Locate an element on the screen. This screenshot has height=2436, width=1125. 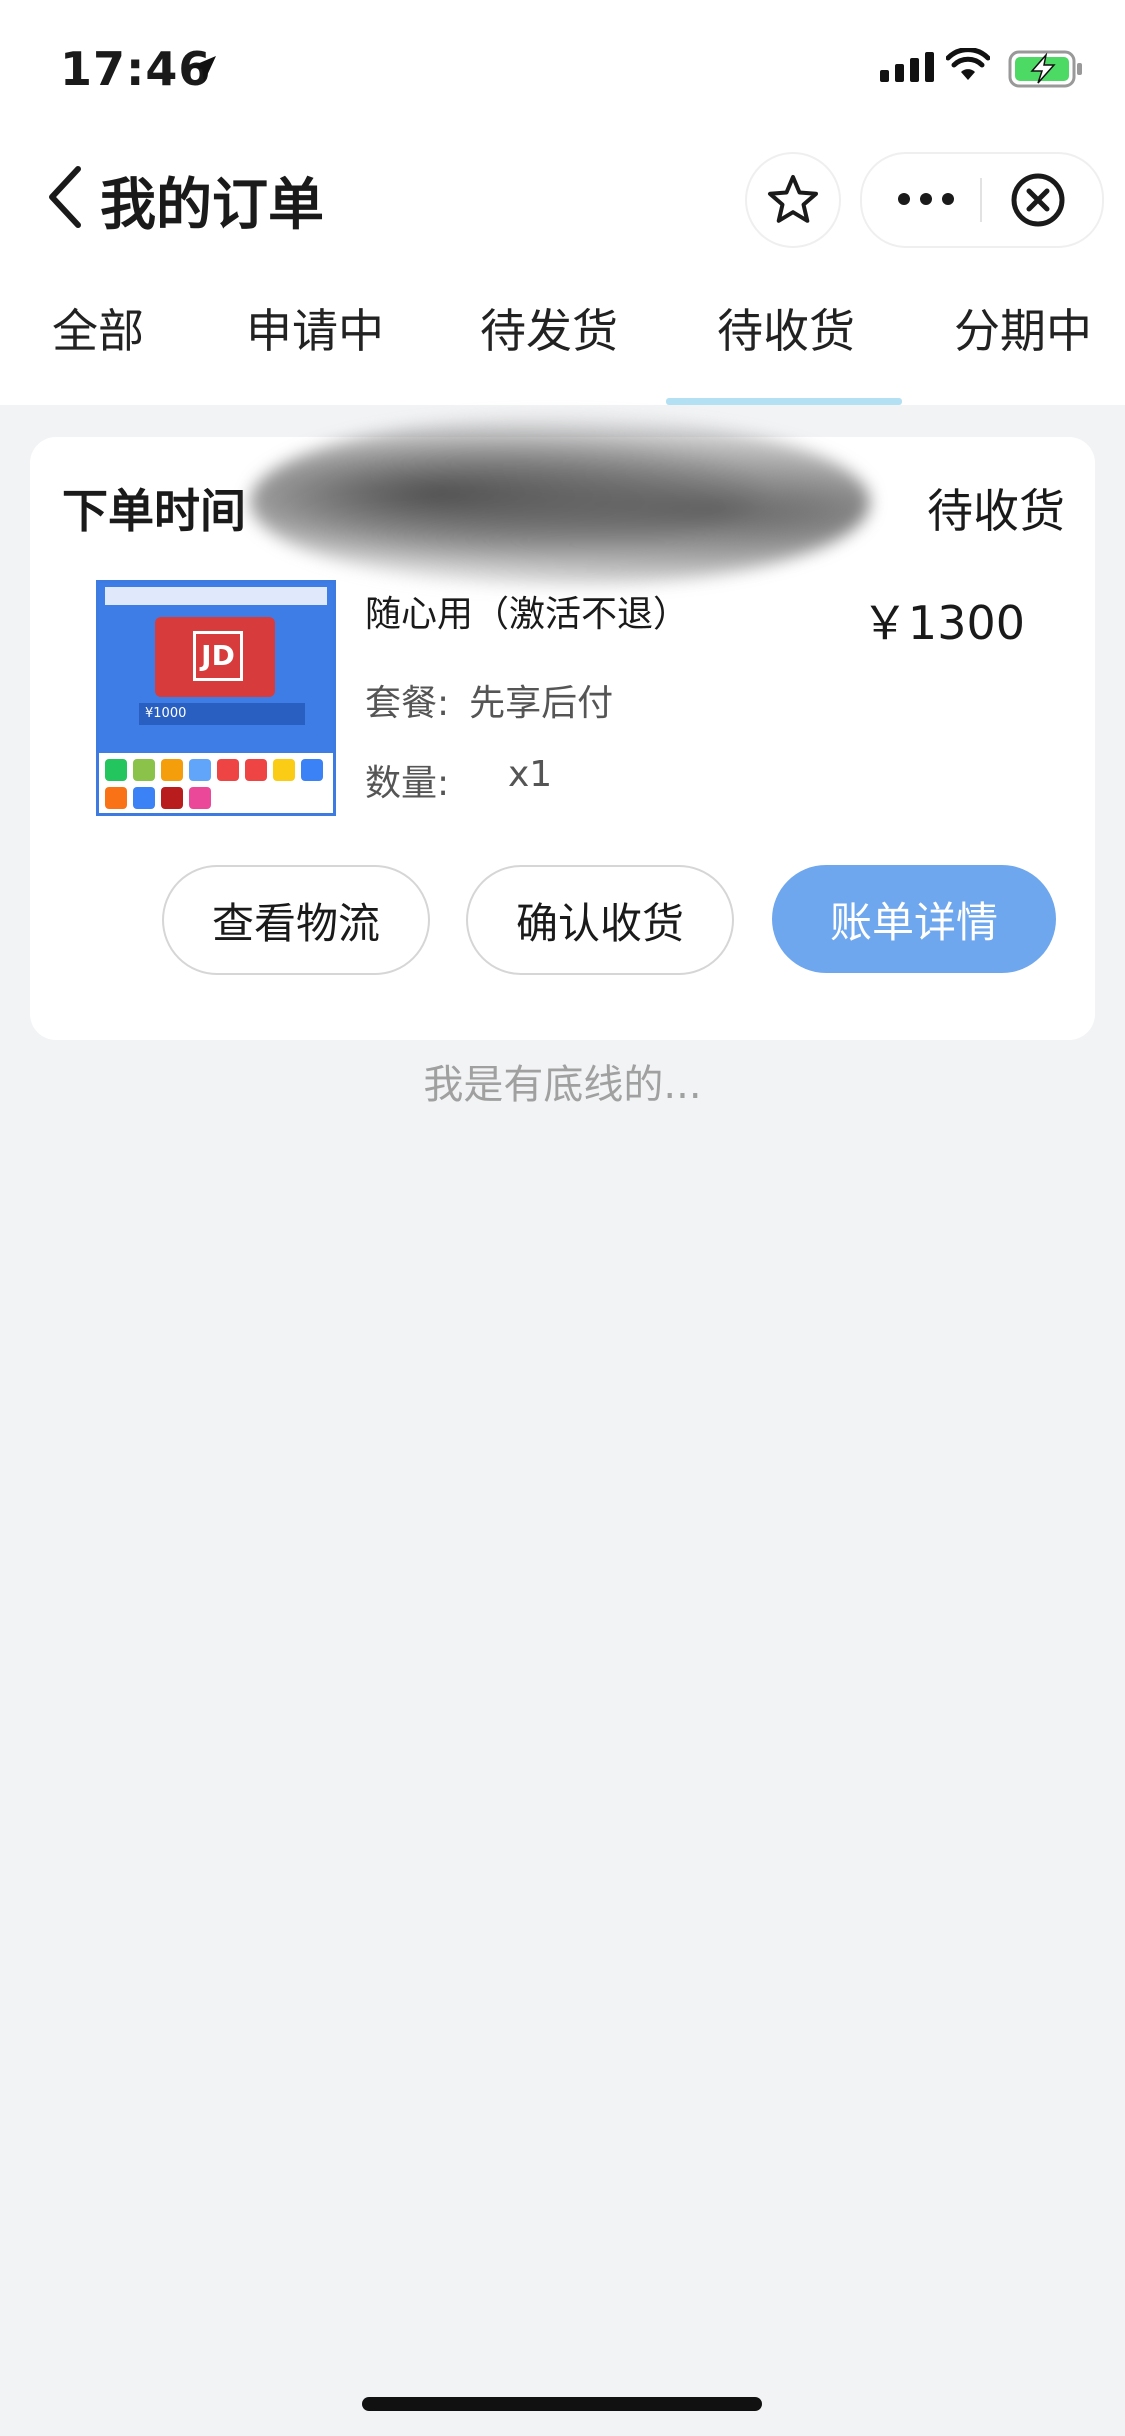
order-tabs: 全部 申请中 待发货 待收货 分期中 is located at coordinates (562, 330).